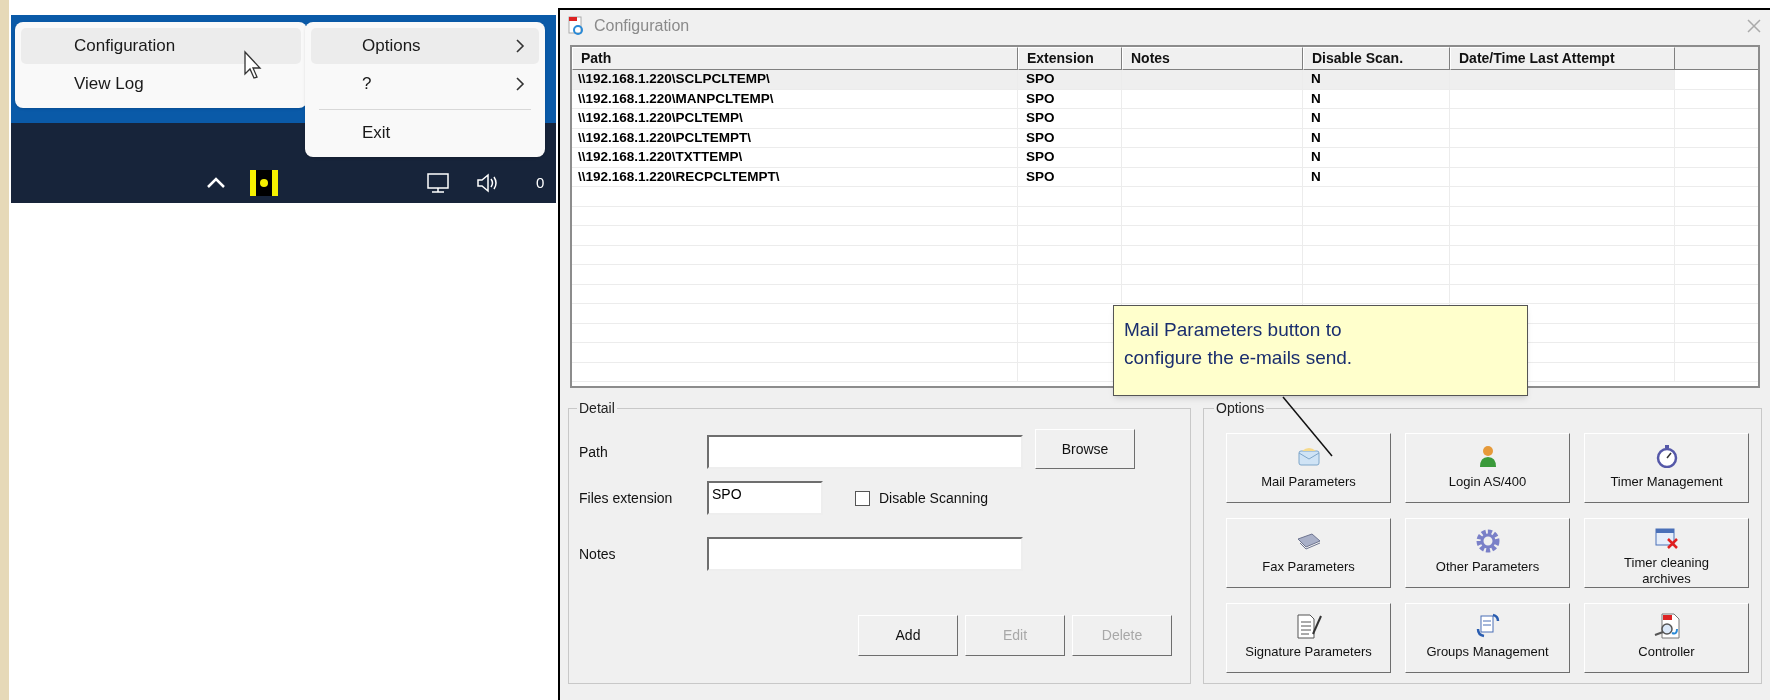 The image size is (1770, 700). What do you see at coordinates (598, 554) in the screenshot?
I see `field-label: Notes` at bounding box center [598, 554].